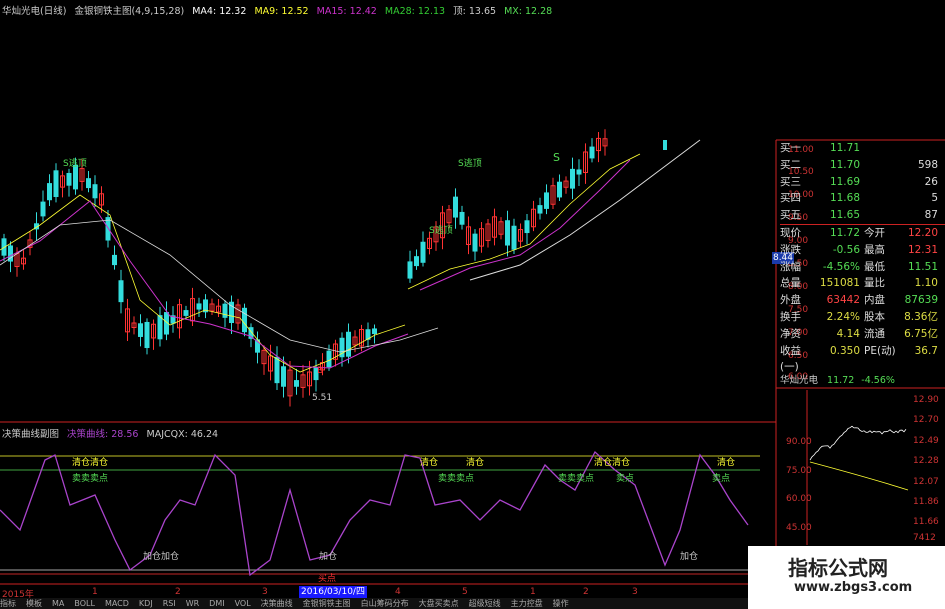 The width and height of the screenshot is (945, 609). I want to click on quote-value-right: 87, so click(931, 215).